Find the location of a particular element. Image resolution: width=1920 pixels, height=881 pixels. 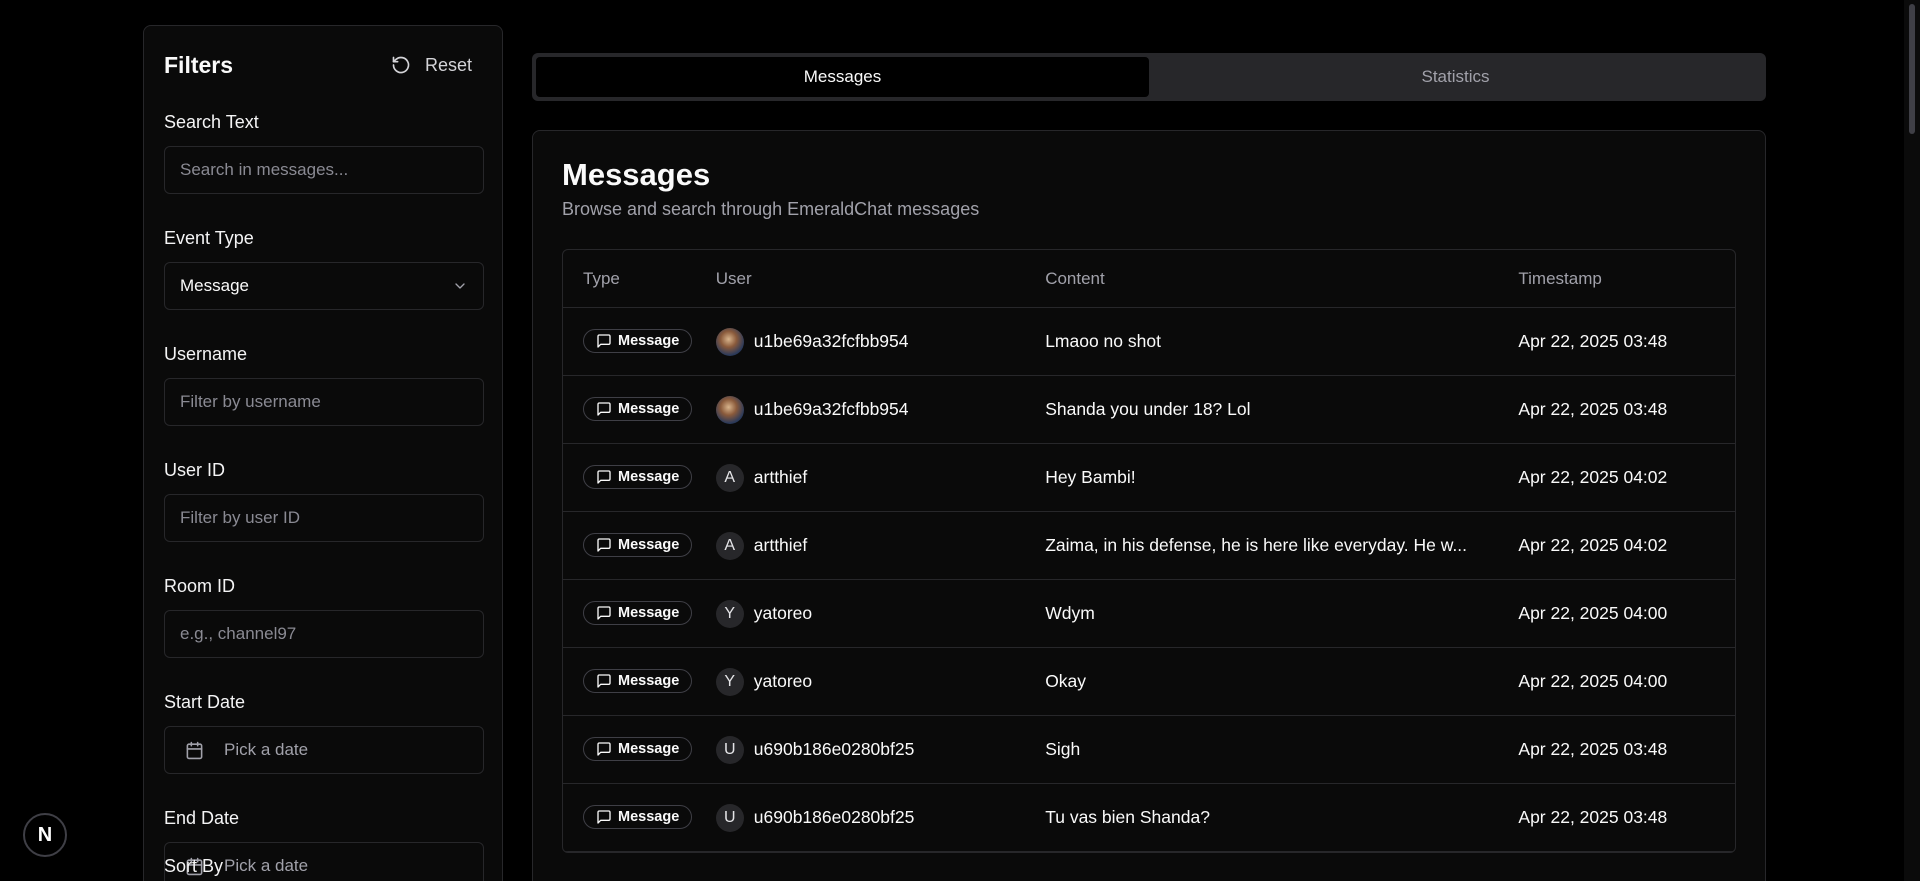

user-info: A artthief is located at coordinates (880, 545).